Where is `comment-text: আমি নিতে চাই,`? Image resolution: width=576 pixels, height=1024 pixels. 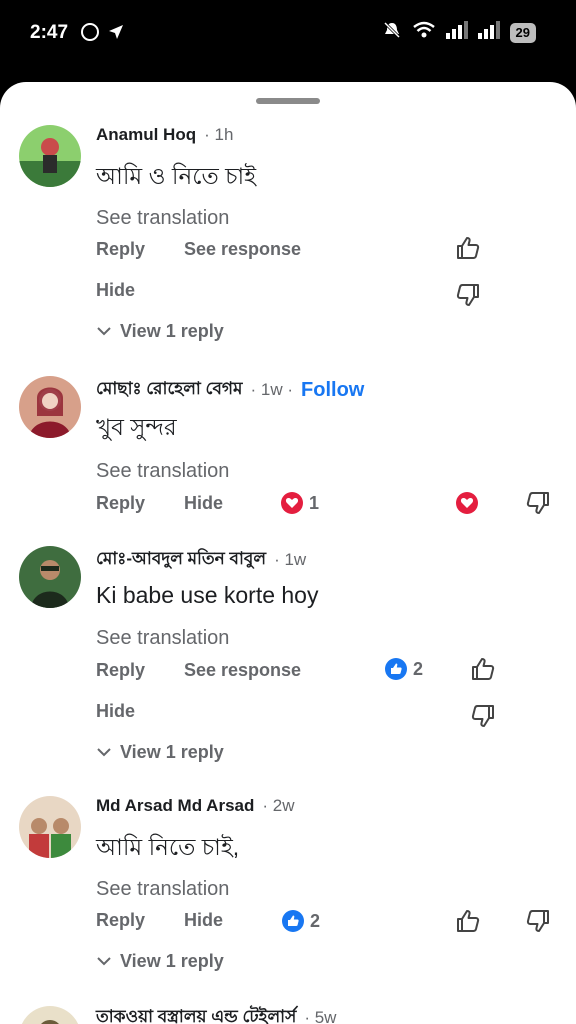 comment-text: আমি নিতে চাই, is located at coordinates (168, 847).